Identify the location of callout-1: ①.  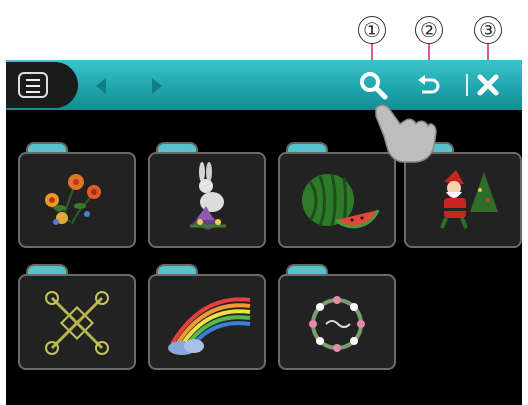
(372, 30).